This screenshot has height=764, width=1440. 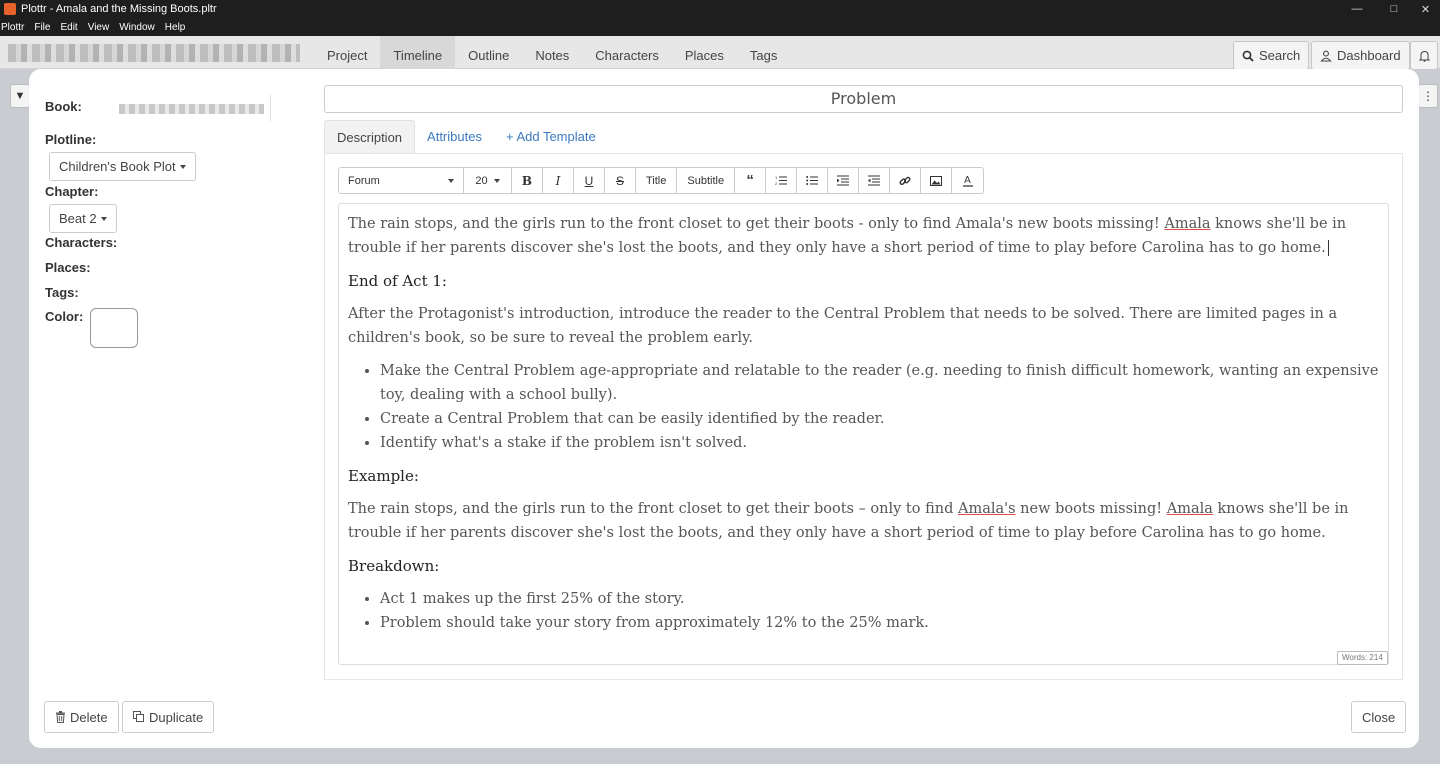 What do you see at coordinates (1425, 9) in the screenshot?
I see `close-window-icon: ✕` at bounding box center [1425, 9].